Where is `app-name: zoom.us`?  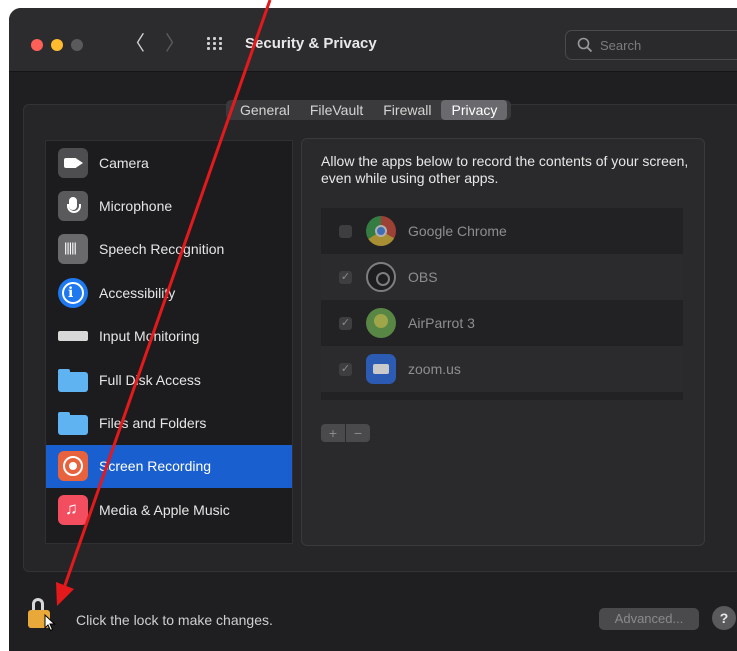 app-name: zoom.us is located at coordinates (434, 369).